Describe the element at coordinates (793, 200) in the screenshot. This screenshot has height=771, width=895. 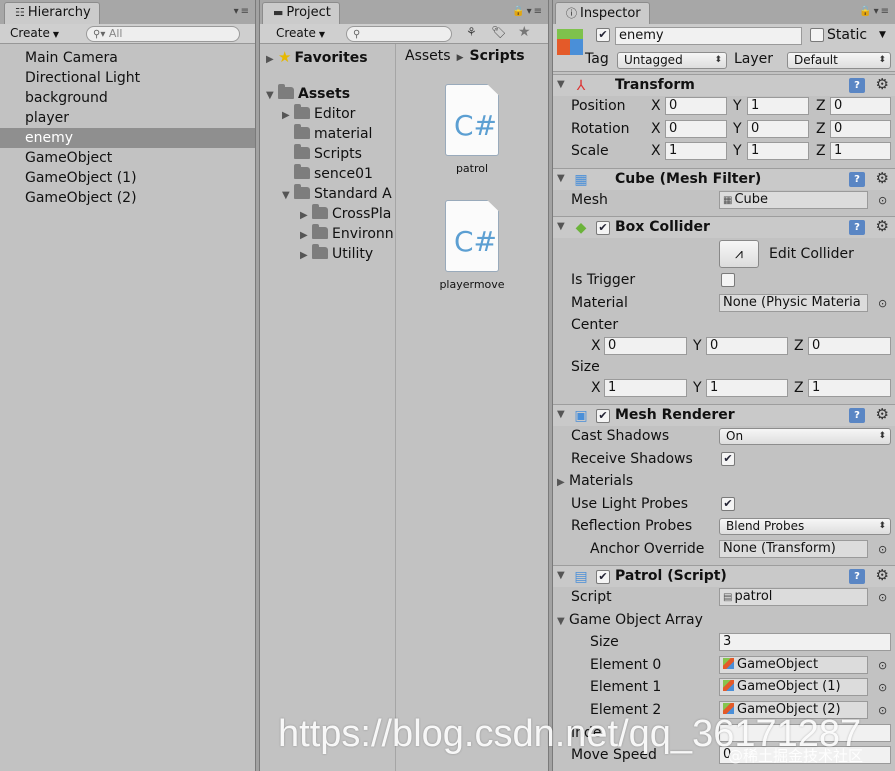
I see `mesh-object-field: ▦ Cube` at that location.